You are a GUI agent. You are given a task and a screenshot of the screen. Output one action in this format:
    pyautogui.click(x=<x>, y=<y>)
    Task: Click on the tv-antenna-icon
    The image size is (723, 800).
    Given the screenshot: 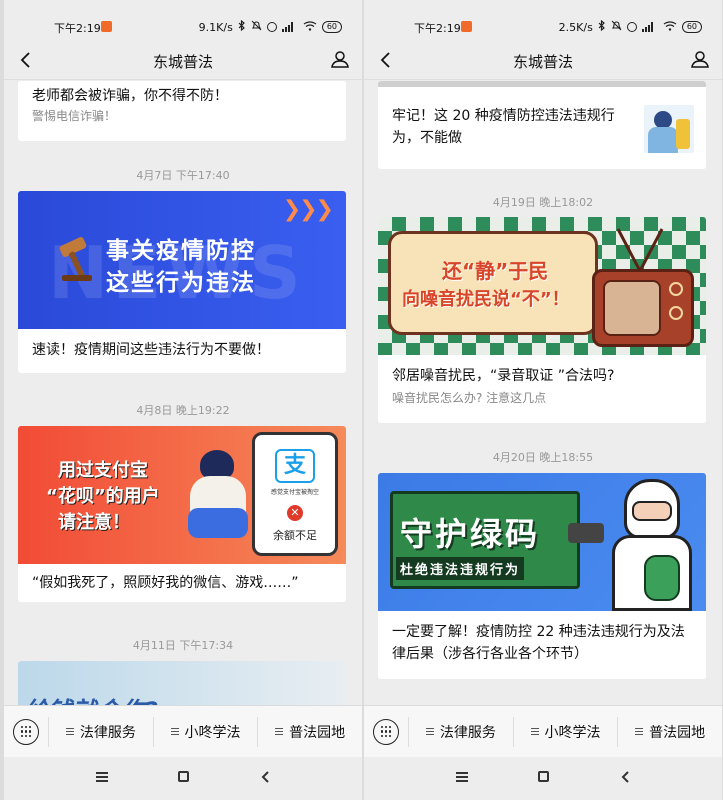 What is the action you would take?
    pyautogui.click(x=640, y=249)
    